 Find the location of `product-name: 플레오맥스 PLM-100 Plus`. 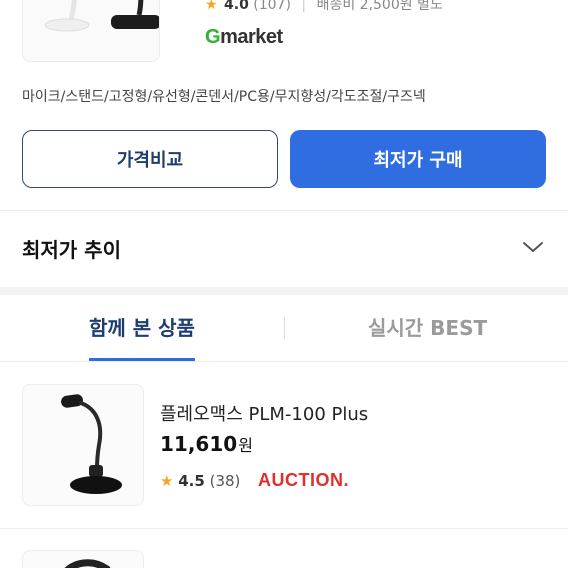

product-name: 플레오맥스 PLM-100 Plus is located at coordinates (264, 413).